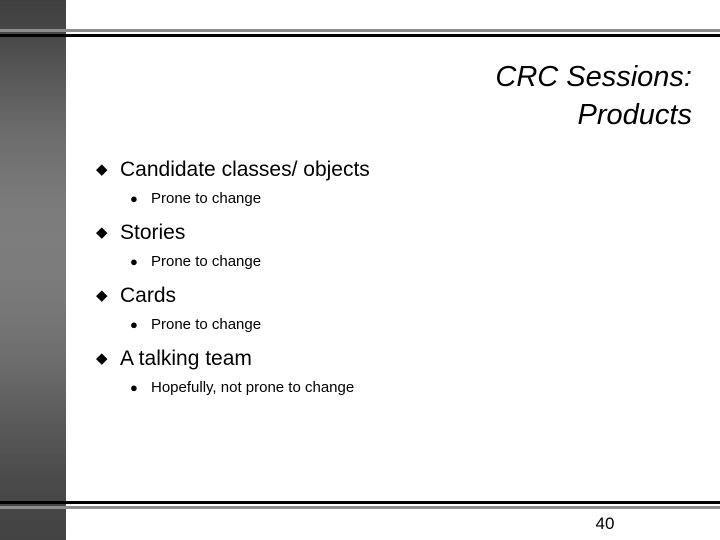  What do you see at coordinates (360, 35) in the screenshot?
I see `header-rule-black` at bounding box center [360, 35].